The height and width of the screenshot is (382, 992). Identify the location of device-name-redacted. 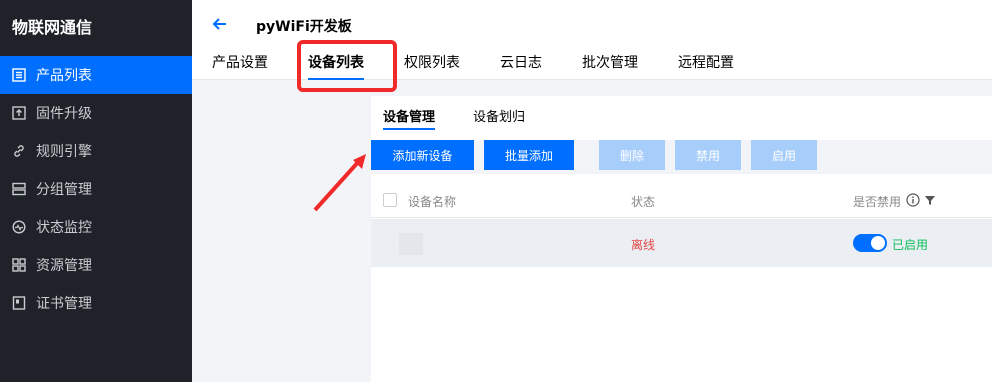
(411, 244).